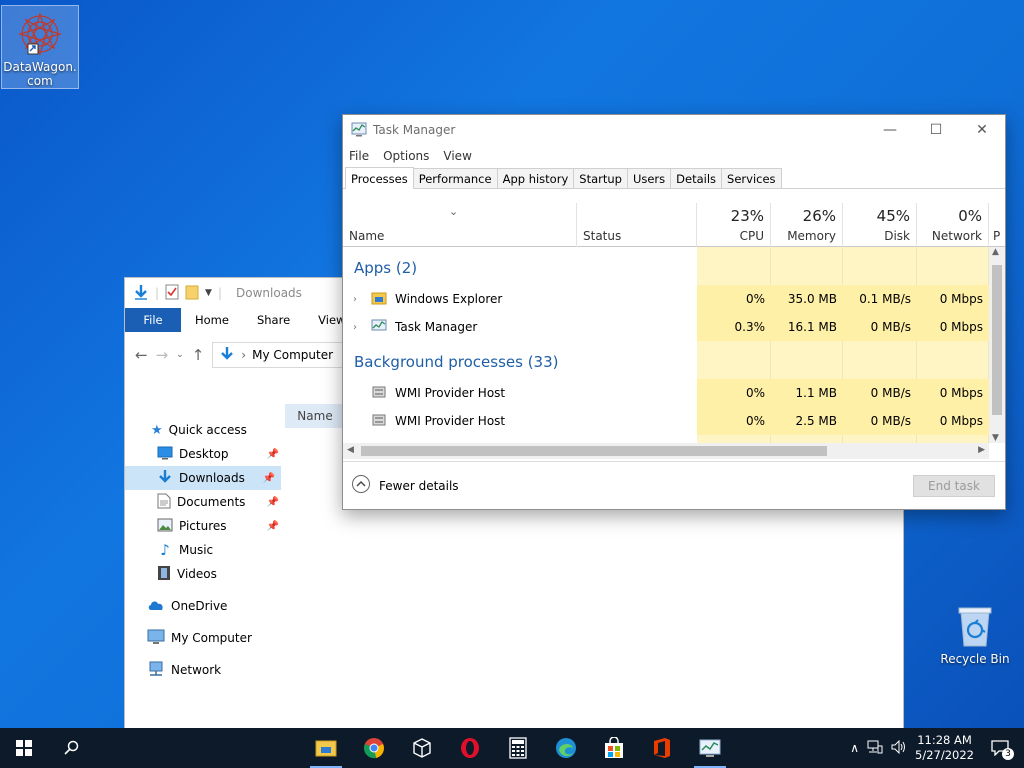 The width and height of the screenshot is (1024, 768). Describe the element at coordinates (292, 355) in the screenshot. I see `breadcrumb-my-computer: My Computer` at that location.